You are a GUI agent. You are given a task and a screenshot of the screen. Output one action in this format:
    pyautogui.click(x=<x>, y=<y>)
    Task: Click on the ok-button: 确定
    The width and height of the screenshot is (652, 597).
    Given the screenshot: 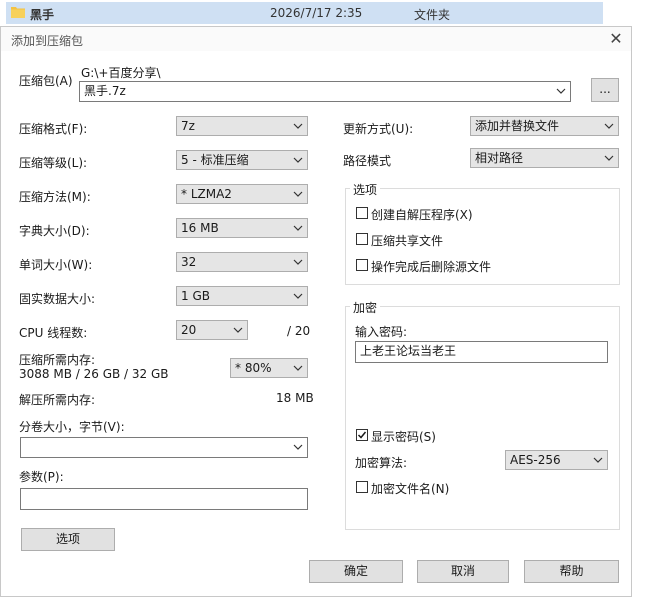 What is the action you would take?
    pyautogui.click(x=356, y=571)
    